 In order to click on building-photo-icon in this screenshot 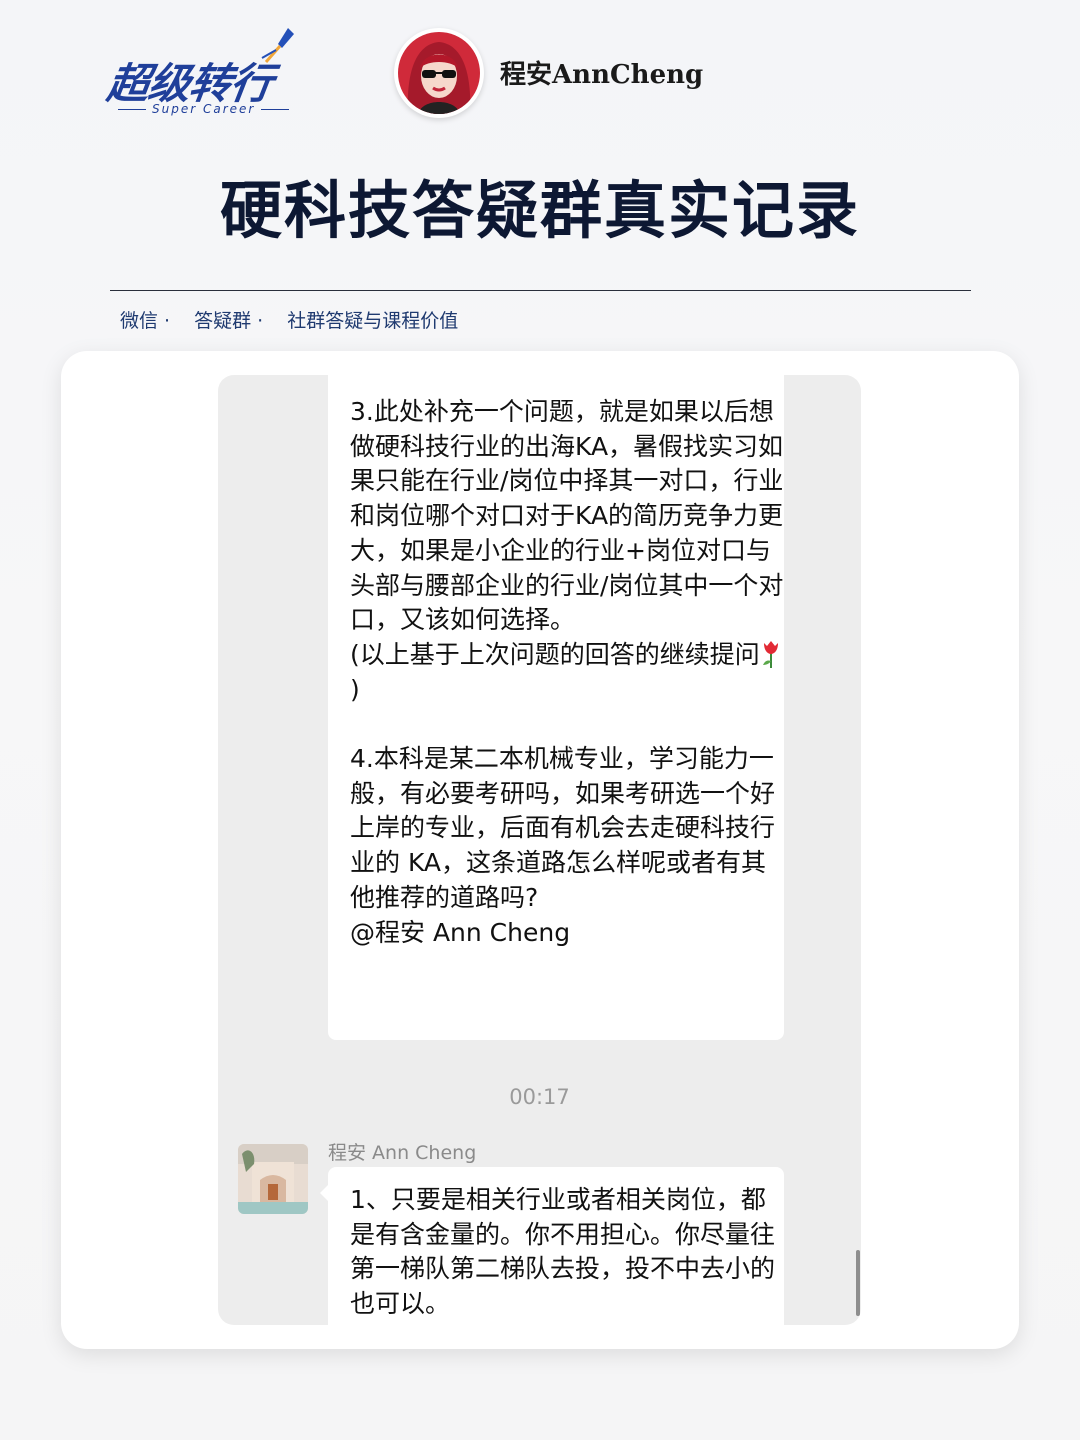, I will do `click(273, 1179)`.